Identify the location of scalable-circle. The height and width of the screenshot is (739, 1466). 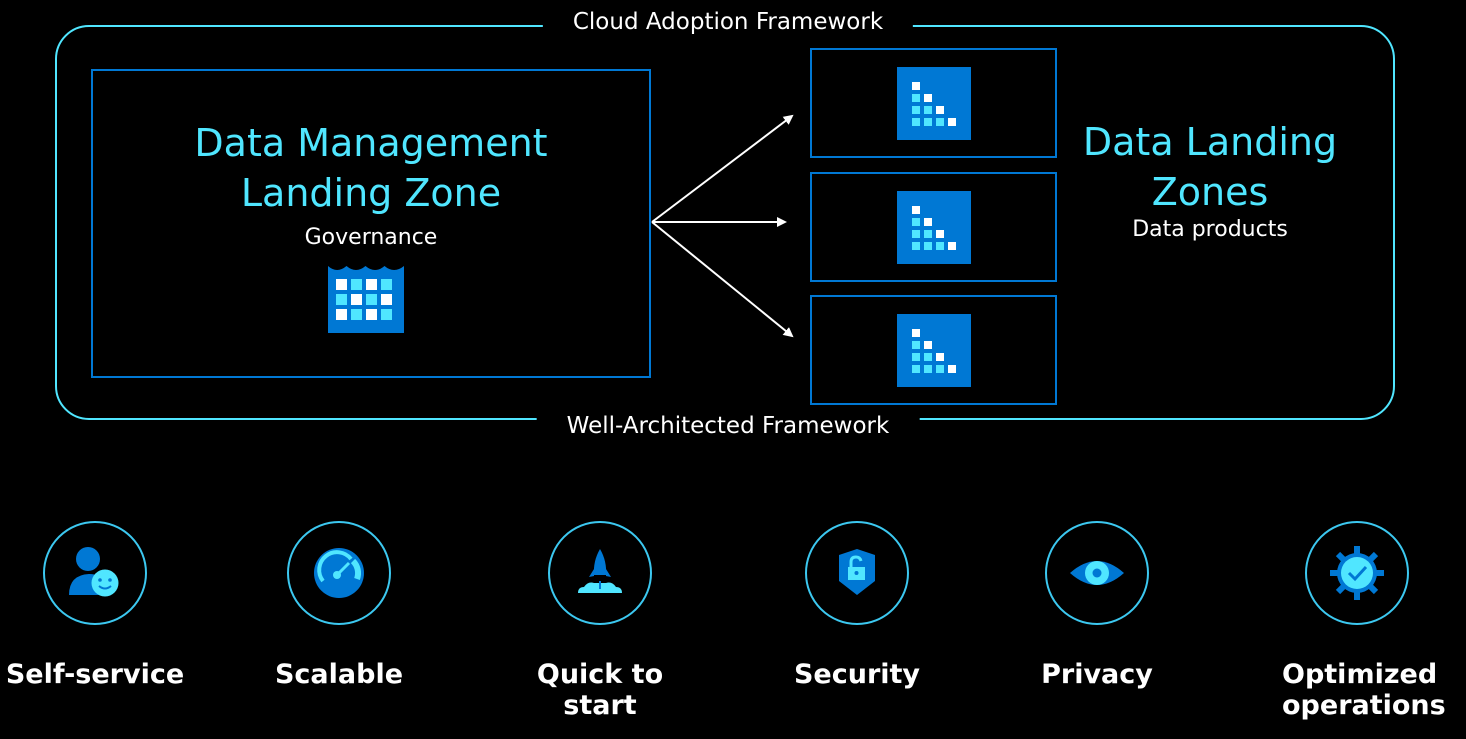
(339, 573).